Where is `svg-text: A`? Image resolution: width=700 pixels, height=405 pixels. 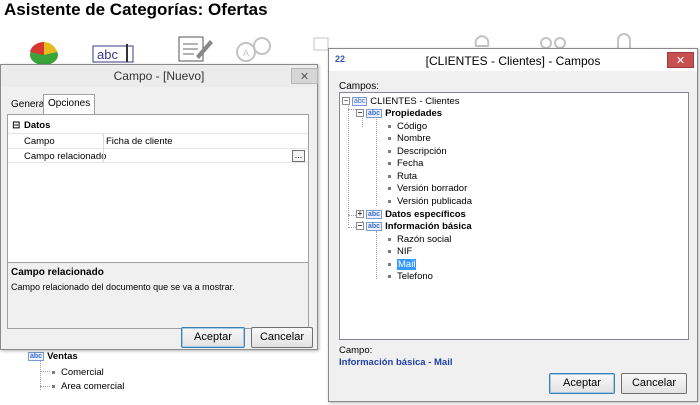
svg-text: A is located at coordinates (246, 53).